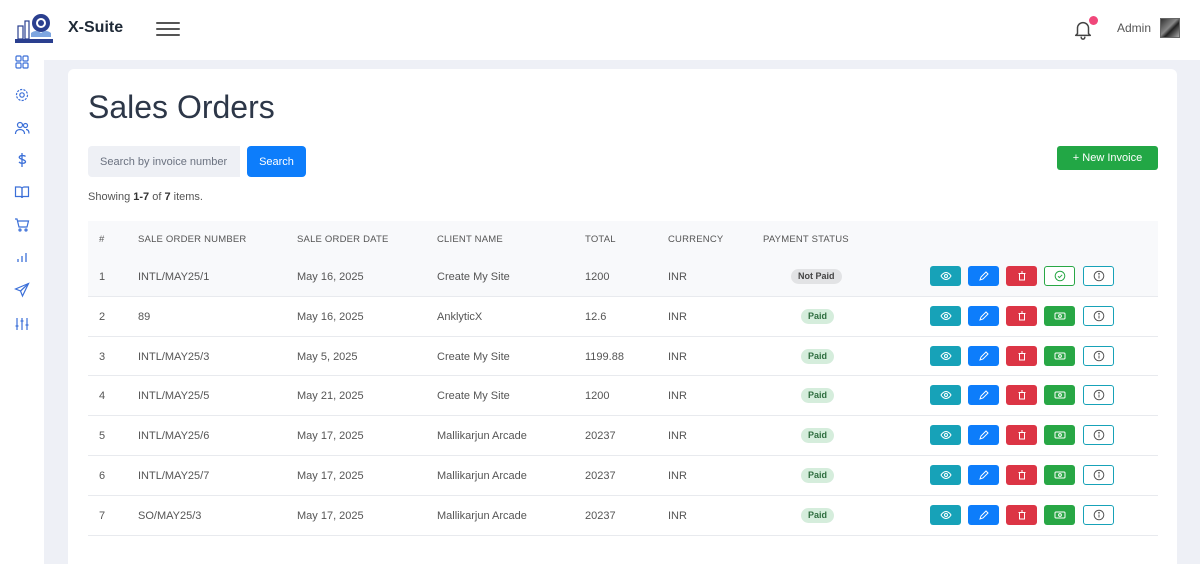 This screenshot has height=564, width=1200. Describe the element at coordinates (1059, 276) in the screenshot. I see `mark-paid-button` at that location.